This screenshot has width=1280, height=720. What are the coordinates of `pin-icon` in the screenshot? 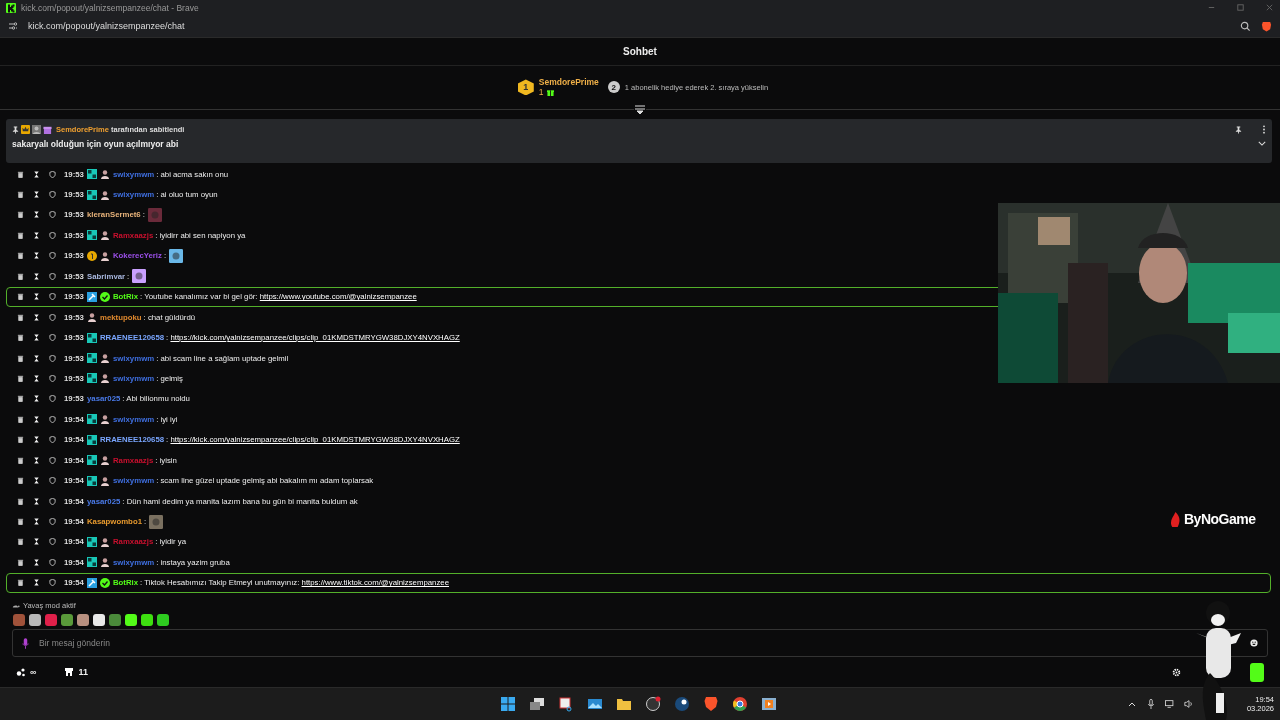 It's located at (1238, 129).